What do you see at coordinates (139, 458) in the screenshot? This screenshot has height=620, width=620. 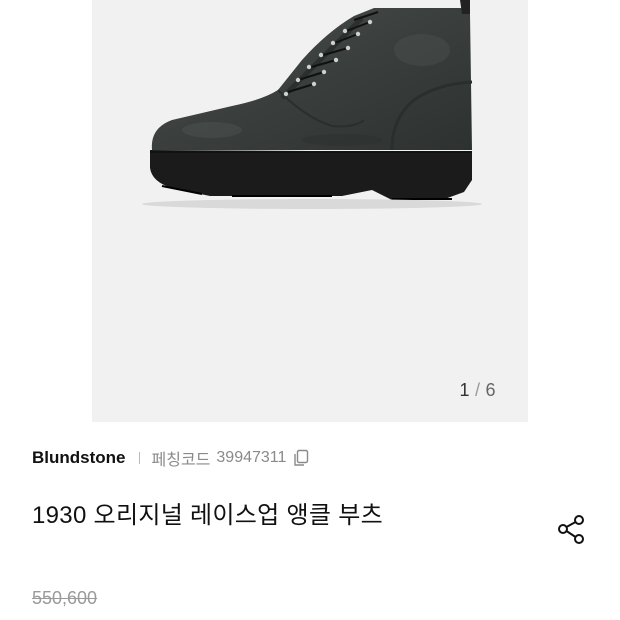 I see `meta-divider` at bounding box center [139, 458].